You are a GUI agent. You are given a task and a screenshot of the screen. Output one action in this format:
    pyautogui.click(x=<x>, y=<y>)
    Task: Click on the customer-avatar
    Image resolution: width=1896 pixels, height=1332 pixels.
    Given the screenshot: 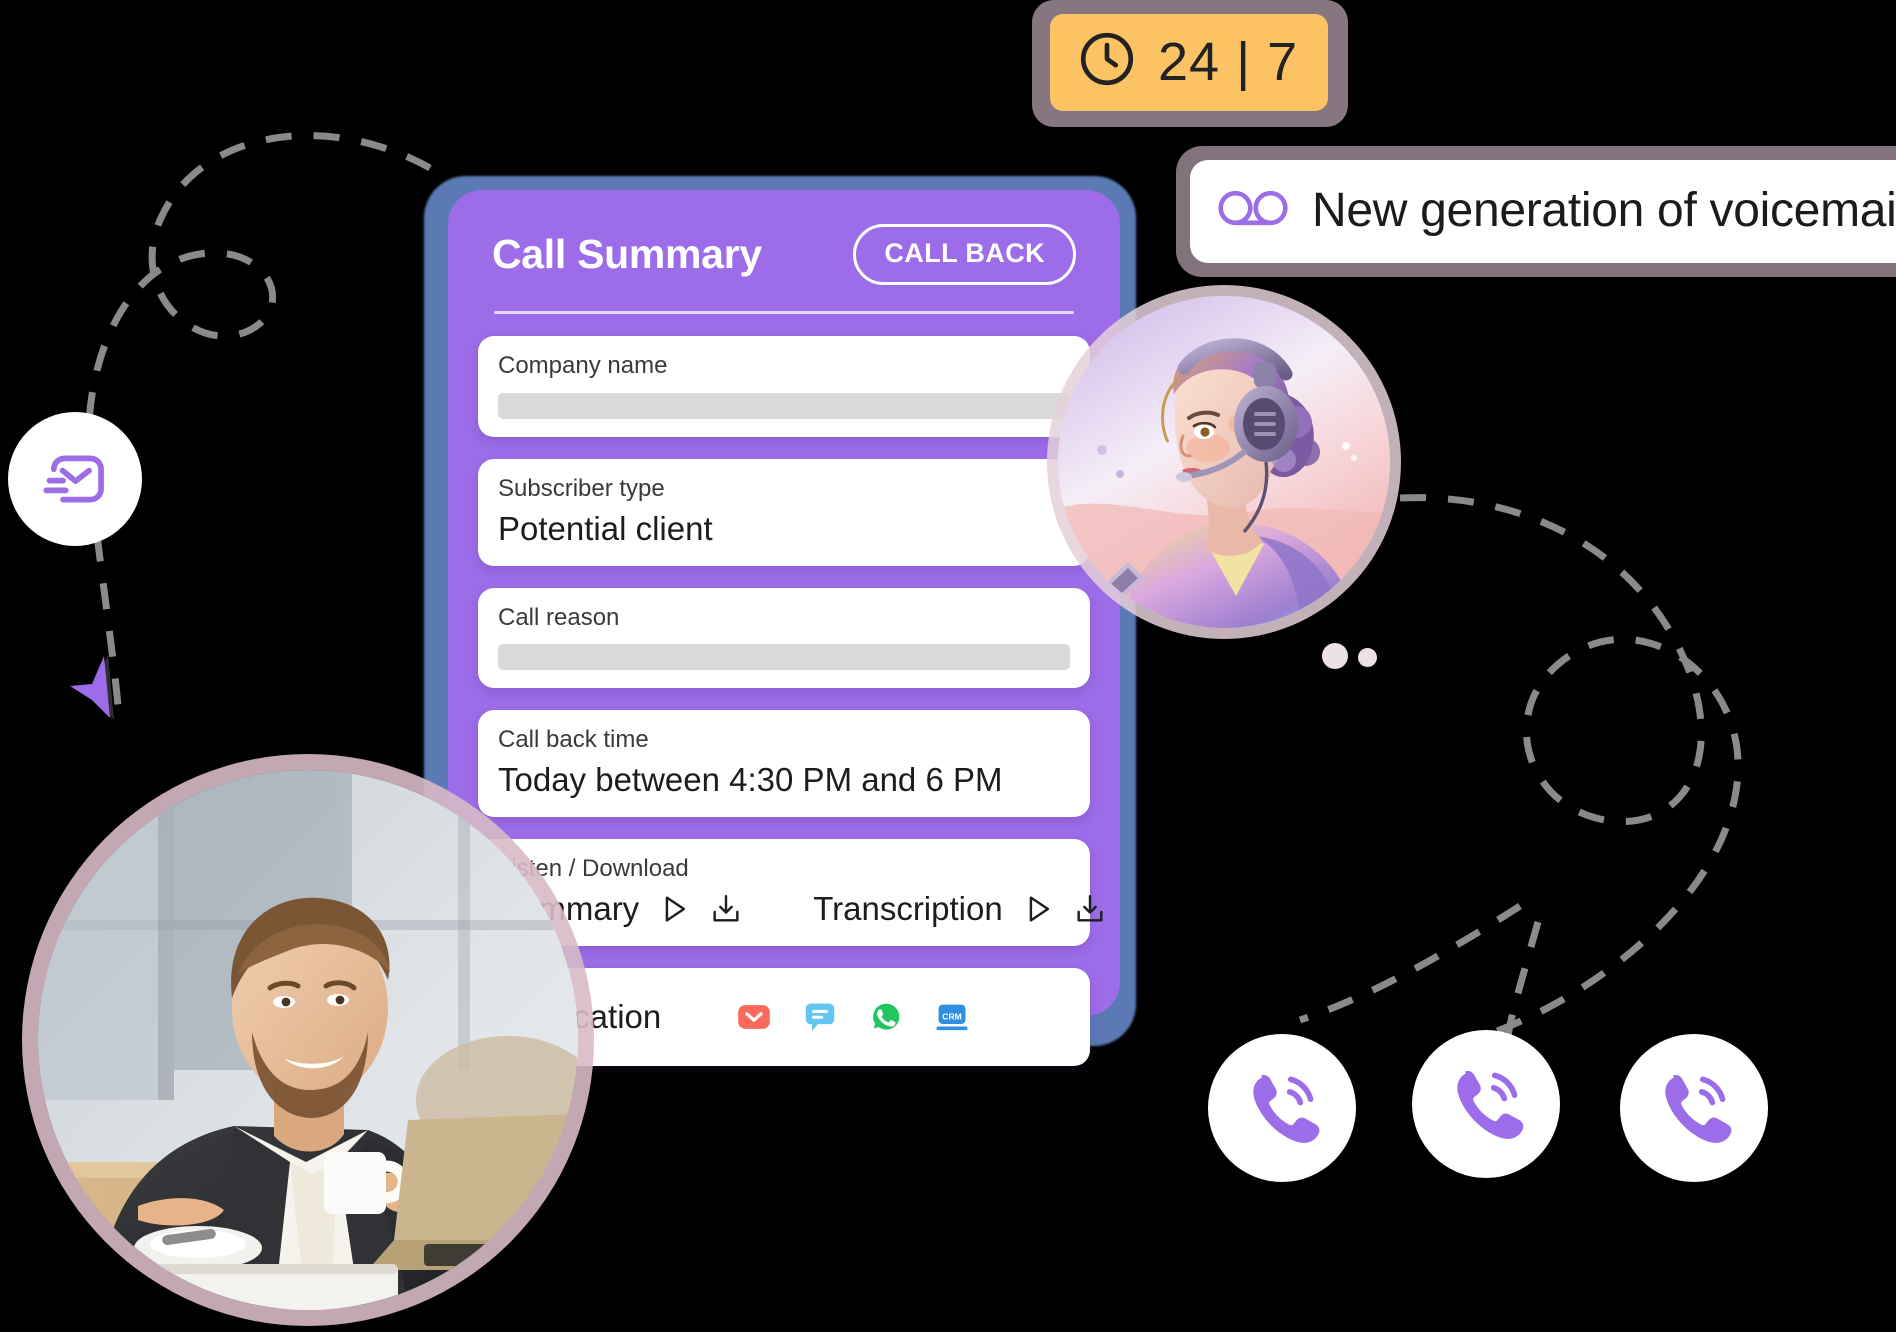 What is the action you would take?
    pyautogui.click(x=308, y=1040)
    